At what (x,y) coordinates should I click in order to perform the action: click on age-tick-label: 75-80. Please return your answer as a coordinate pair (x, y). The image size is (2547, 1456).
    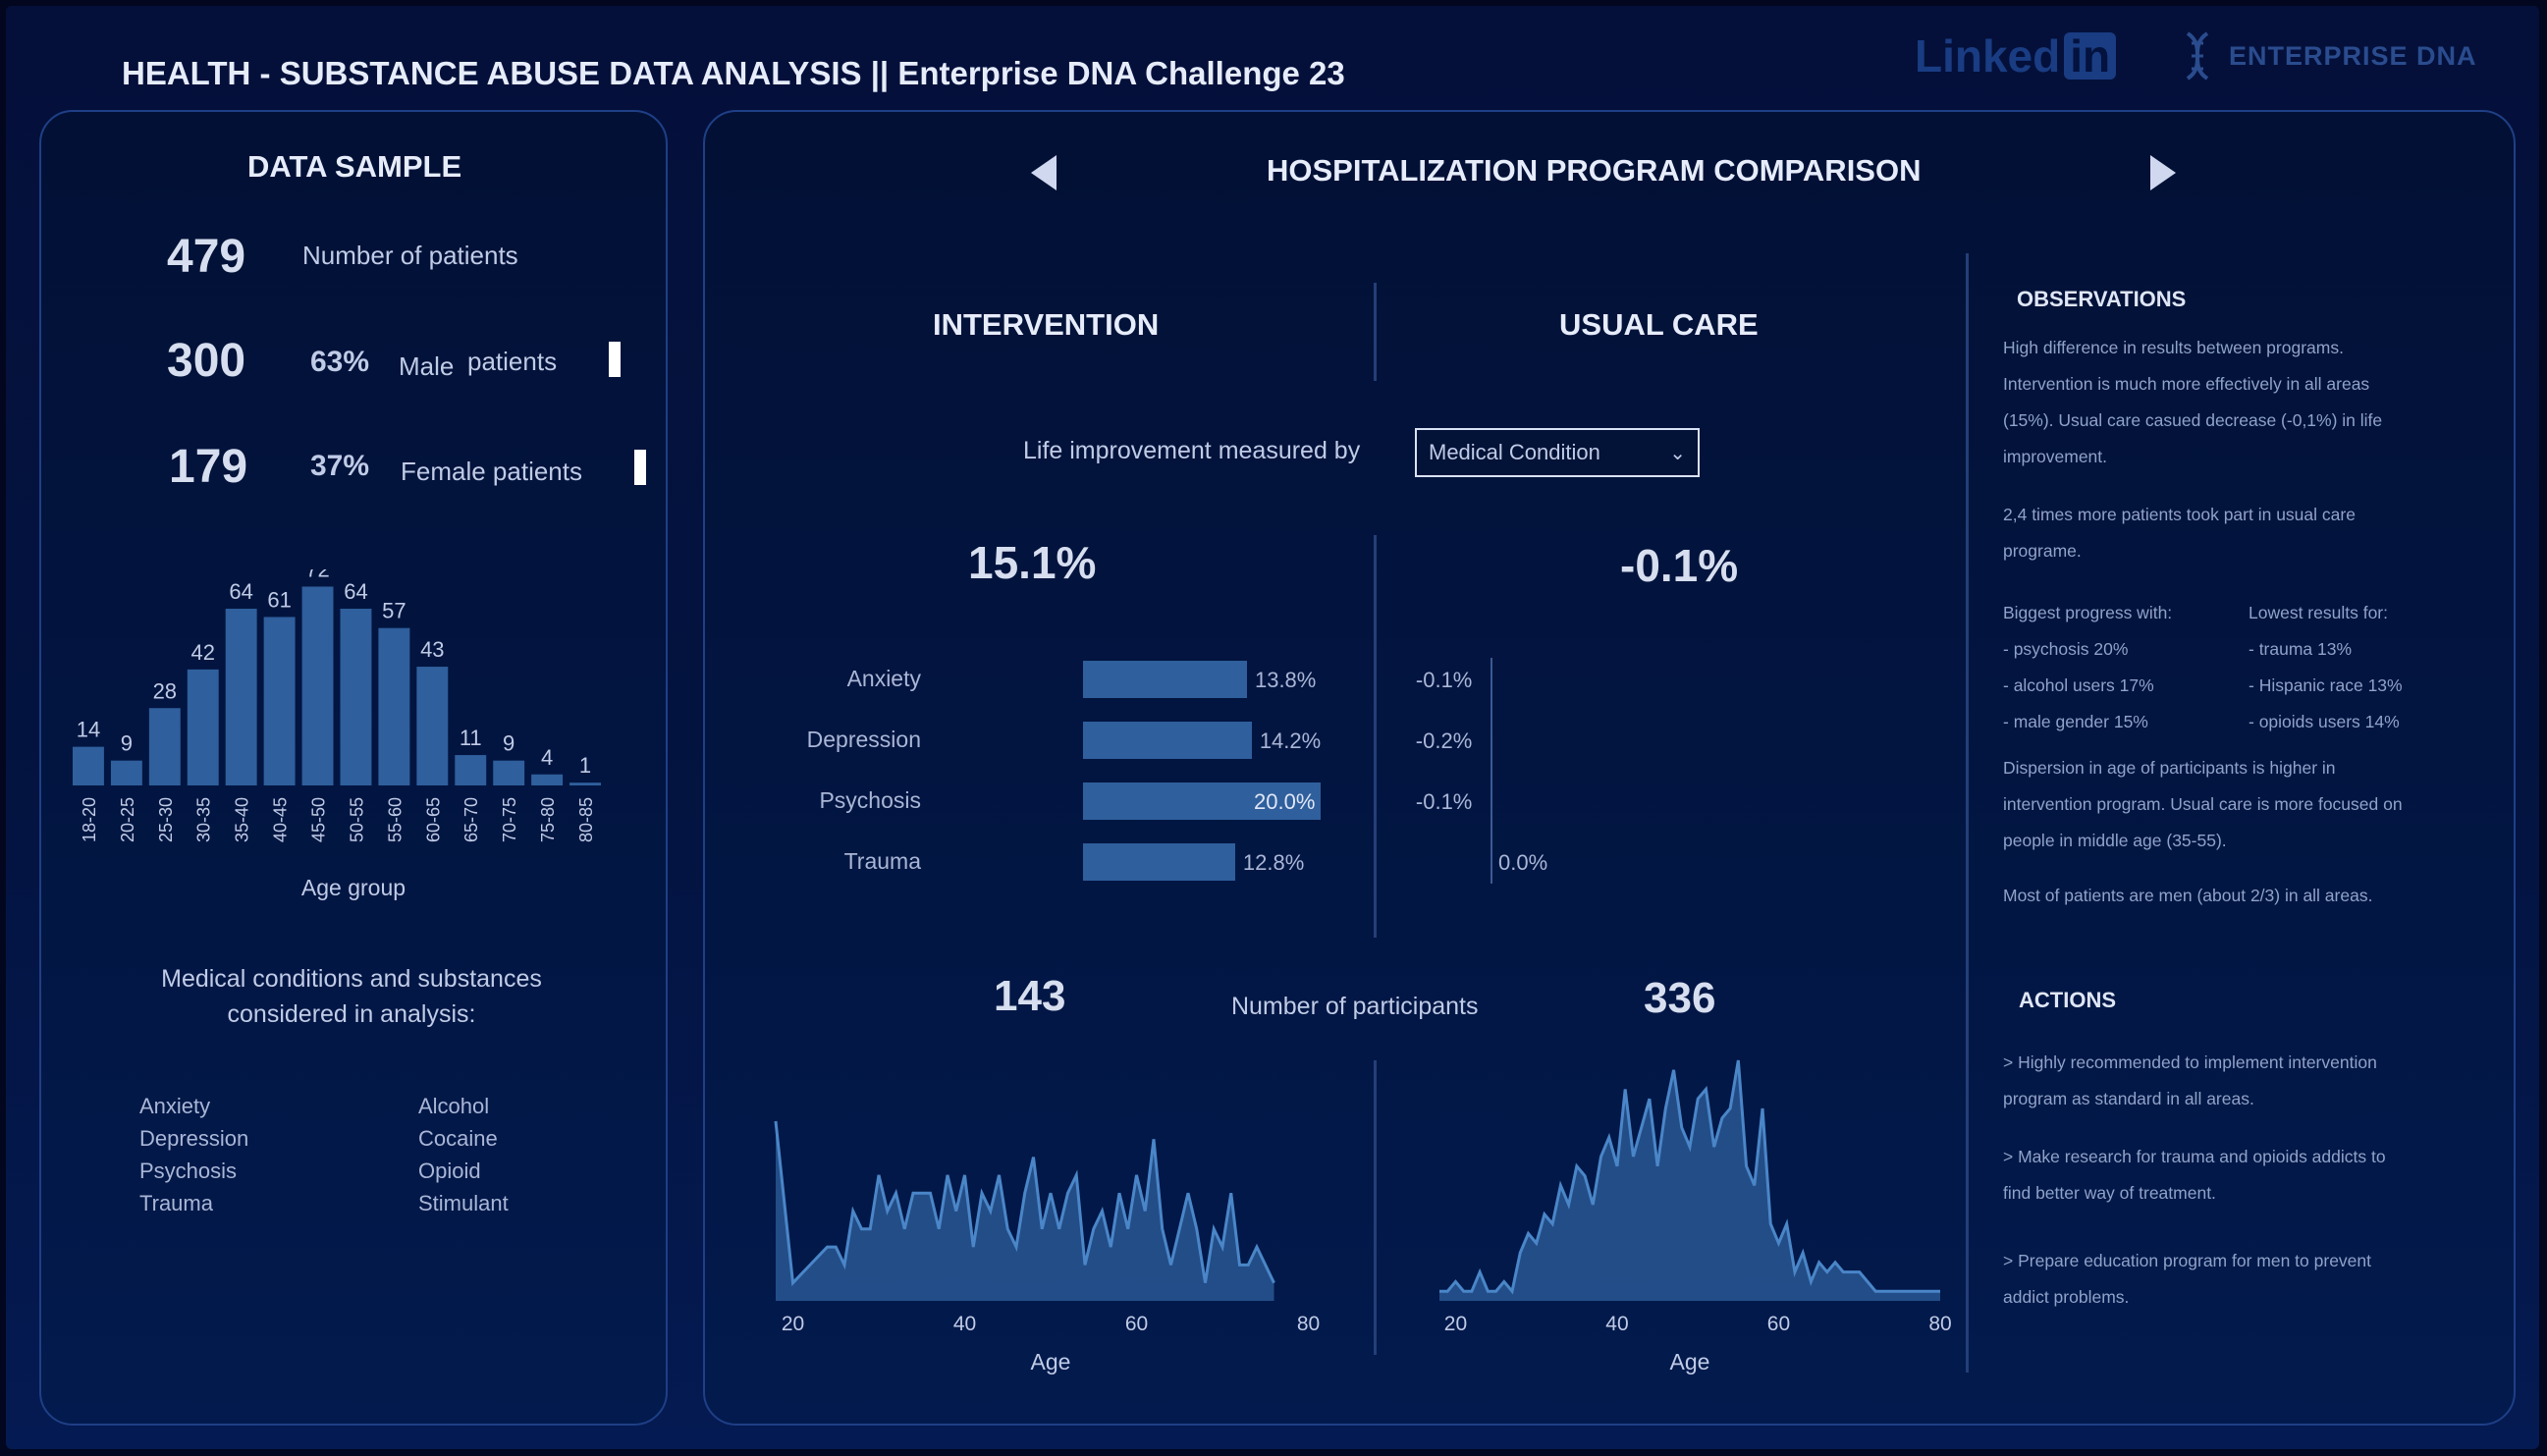
    Looking at the image, I should click on (548, 819).